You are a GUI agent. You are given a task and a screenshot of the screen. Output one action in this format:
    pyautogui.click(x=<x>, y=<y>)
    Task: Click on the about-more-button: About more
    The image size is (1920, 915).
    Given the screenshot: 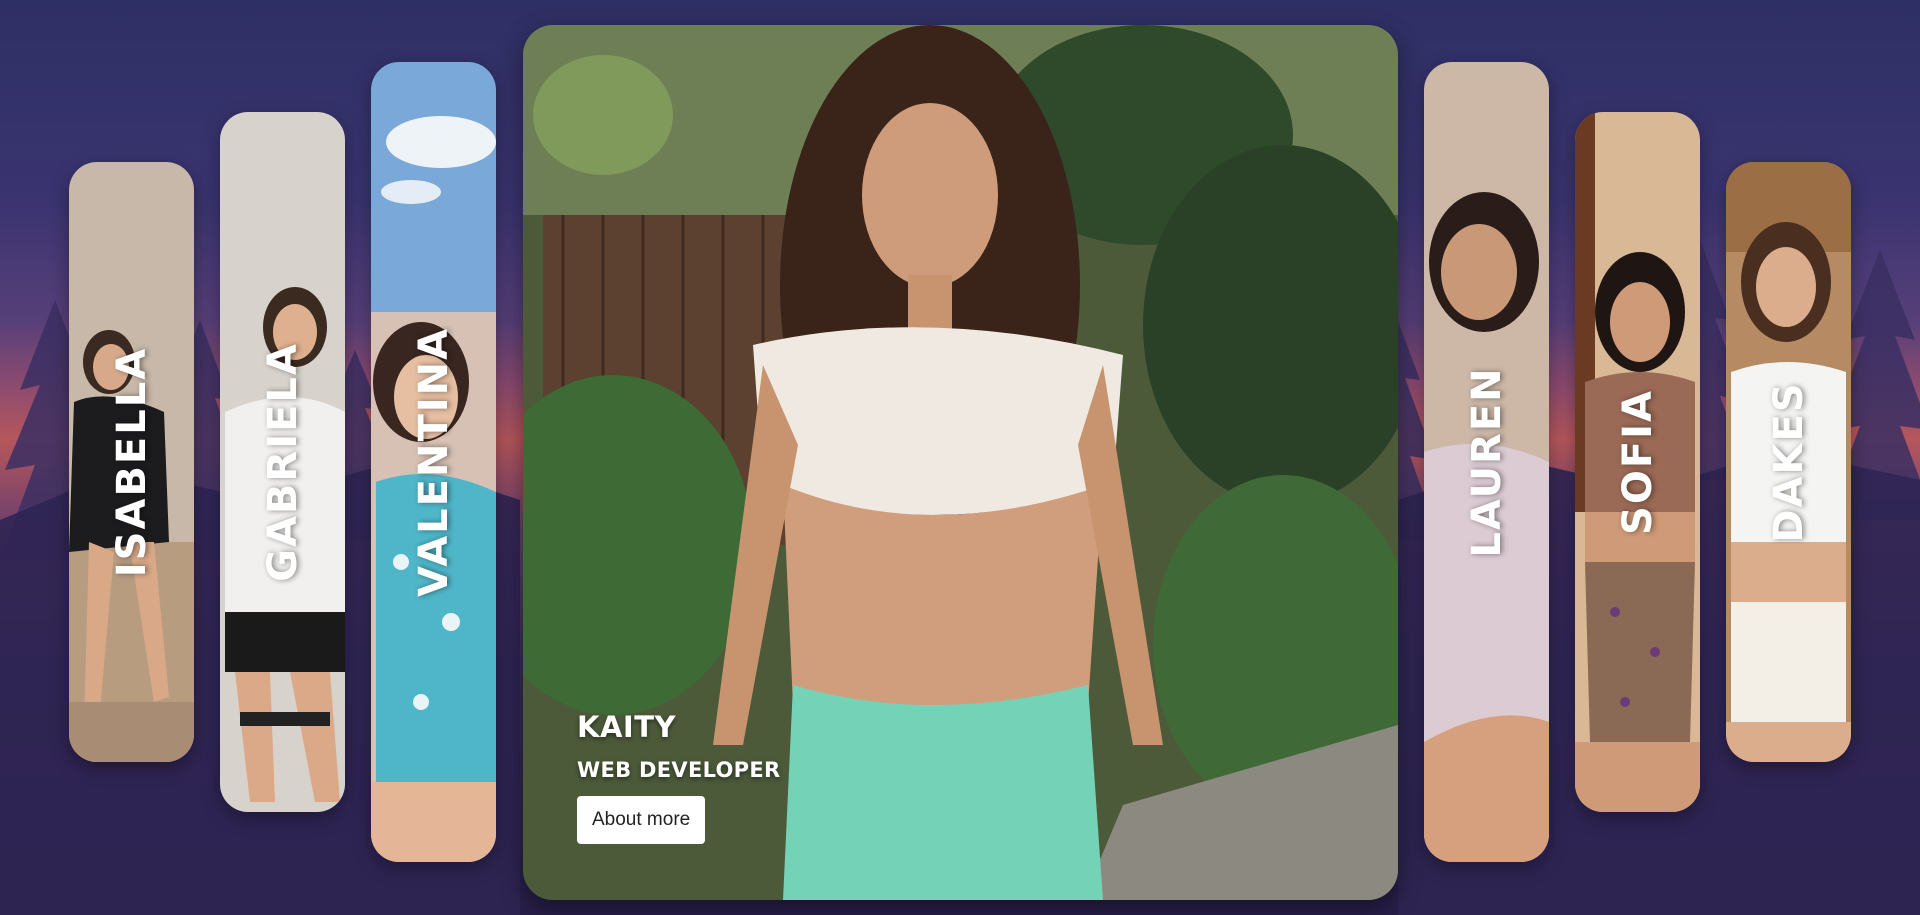 What is the action you would take?
    pyautogui.click(x=641, y=820)
    